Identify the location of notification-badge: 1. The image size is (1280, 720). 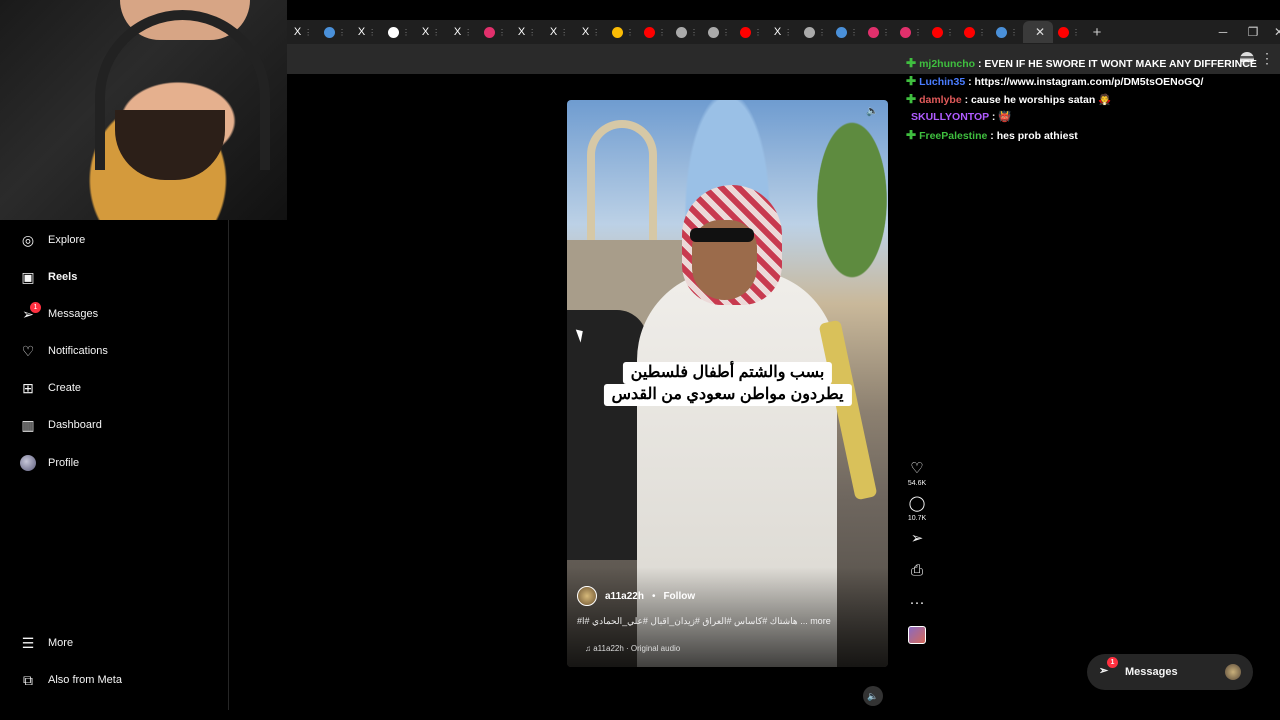
(35, 307).